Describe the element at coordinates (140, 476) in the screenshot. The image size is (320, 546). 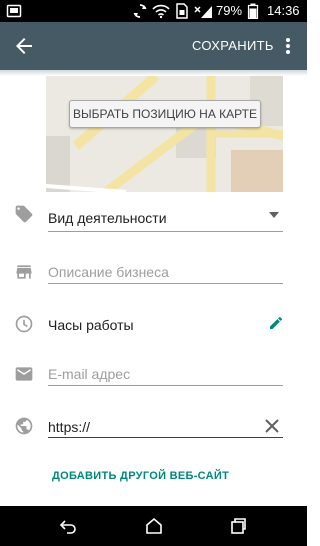
I see `add-another-website-button: ДОБАВИТЬ ДРУГОЙ ВЕБ-САЙТ` at that location.